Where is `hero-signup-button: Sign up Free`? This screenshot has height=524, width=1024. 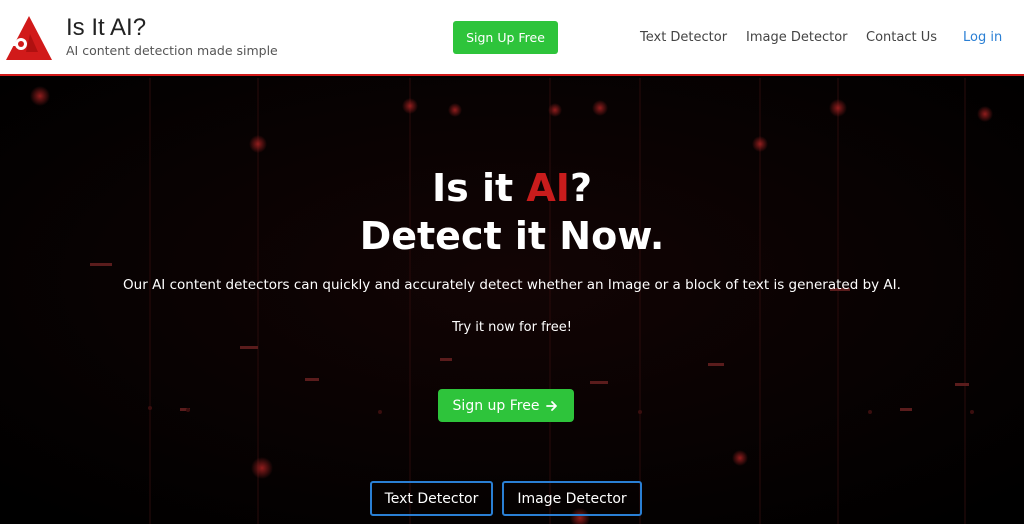 hero-signup-button: Sign up Free is located at coordinates (506, 405).